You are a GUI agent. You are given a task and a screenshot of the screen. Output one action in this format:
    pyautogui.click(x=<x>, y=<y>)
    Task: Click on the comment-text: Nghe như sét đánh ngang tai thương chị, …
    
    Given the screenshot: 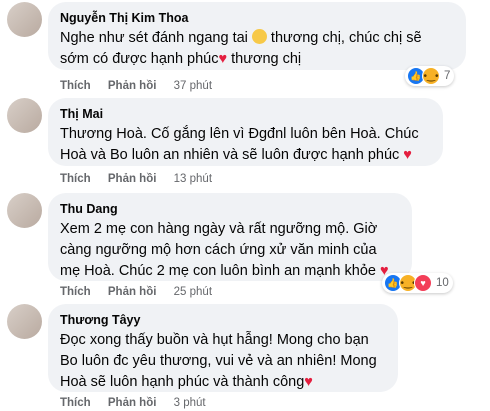 What is the action you would take?
    pyautogui.click(x=241, y=48)
    